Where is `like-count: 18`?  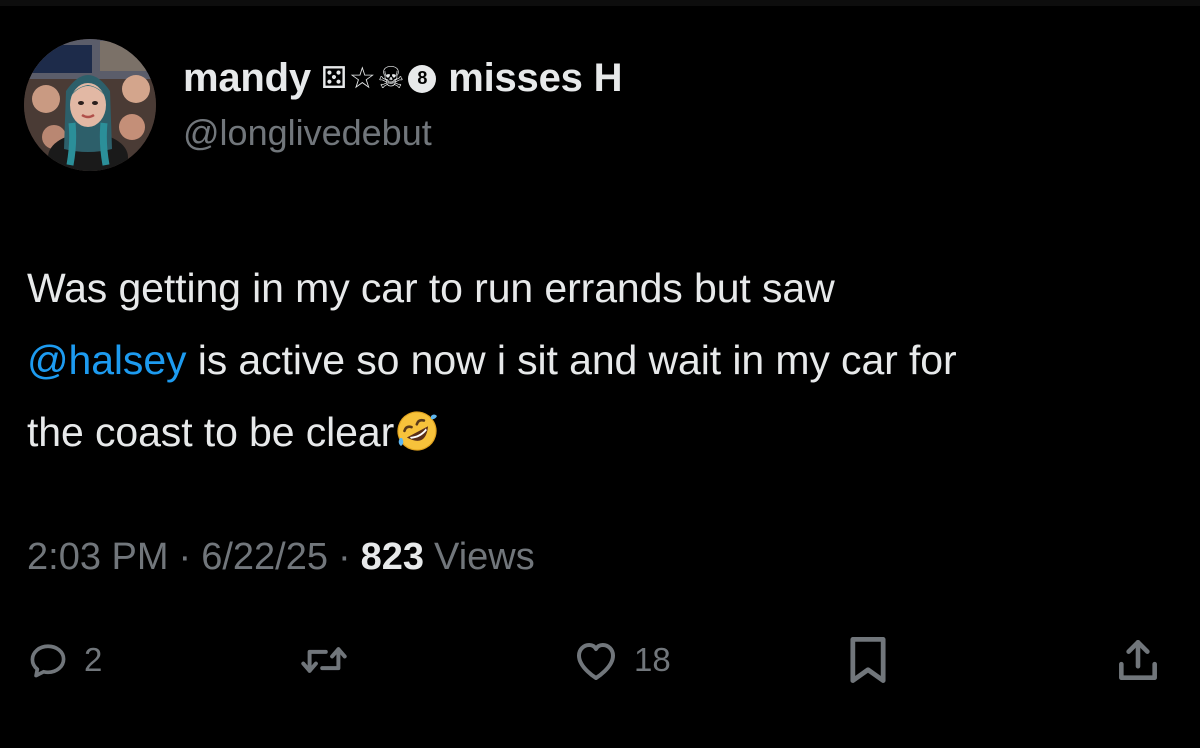
like-count: 18 is located at coordinates (652, 659).